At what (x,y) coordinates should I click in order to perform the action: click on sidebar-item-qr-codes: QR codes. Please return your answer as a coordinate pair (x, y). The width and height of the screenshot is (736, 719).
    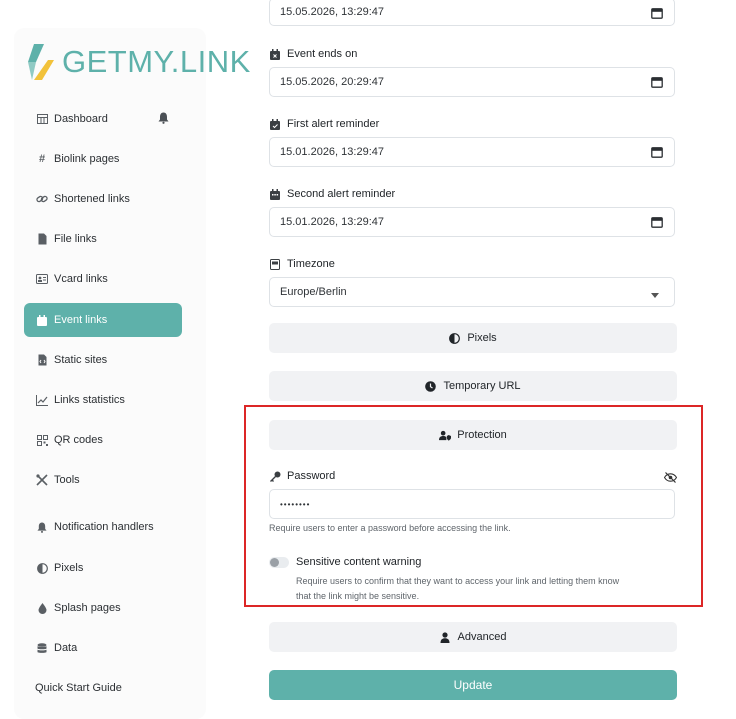
    Looking at the image, I should click on (103, 440).